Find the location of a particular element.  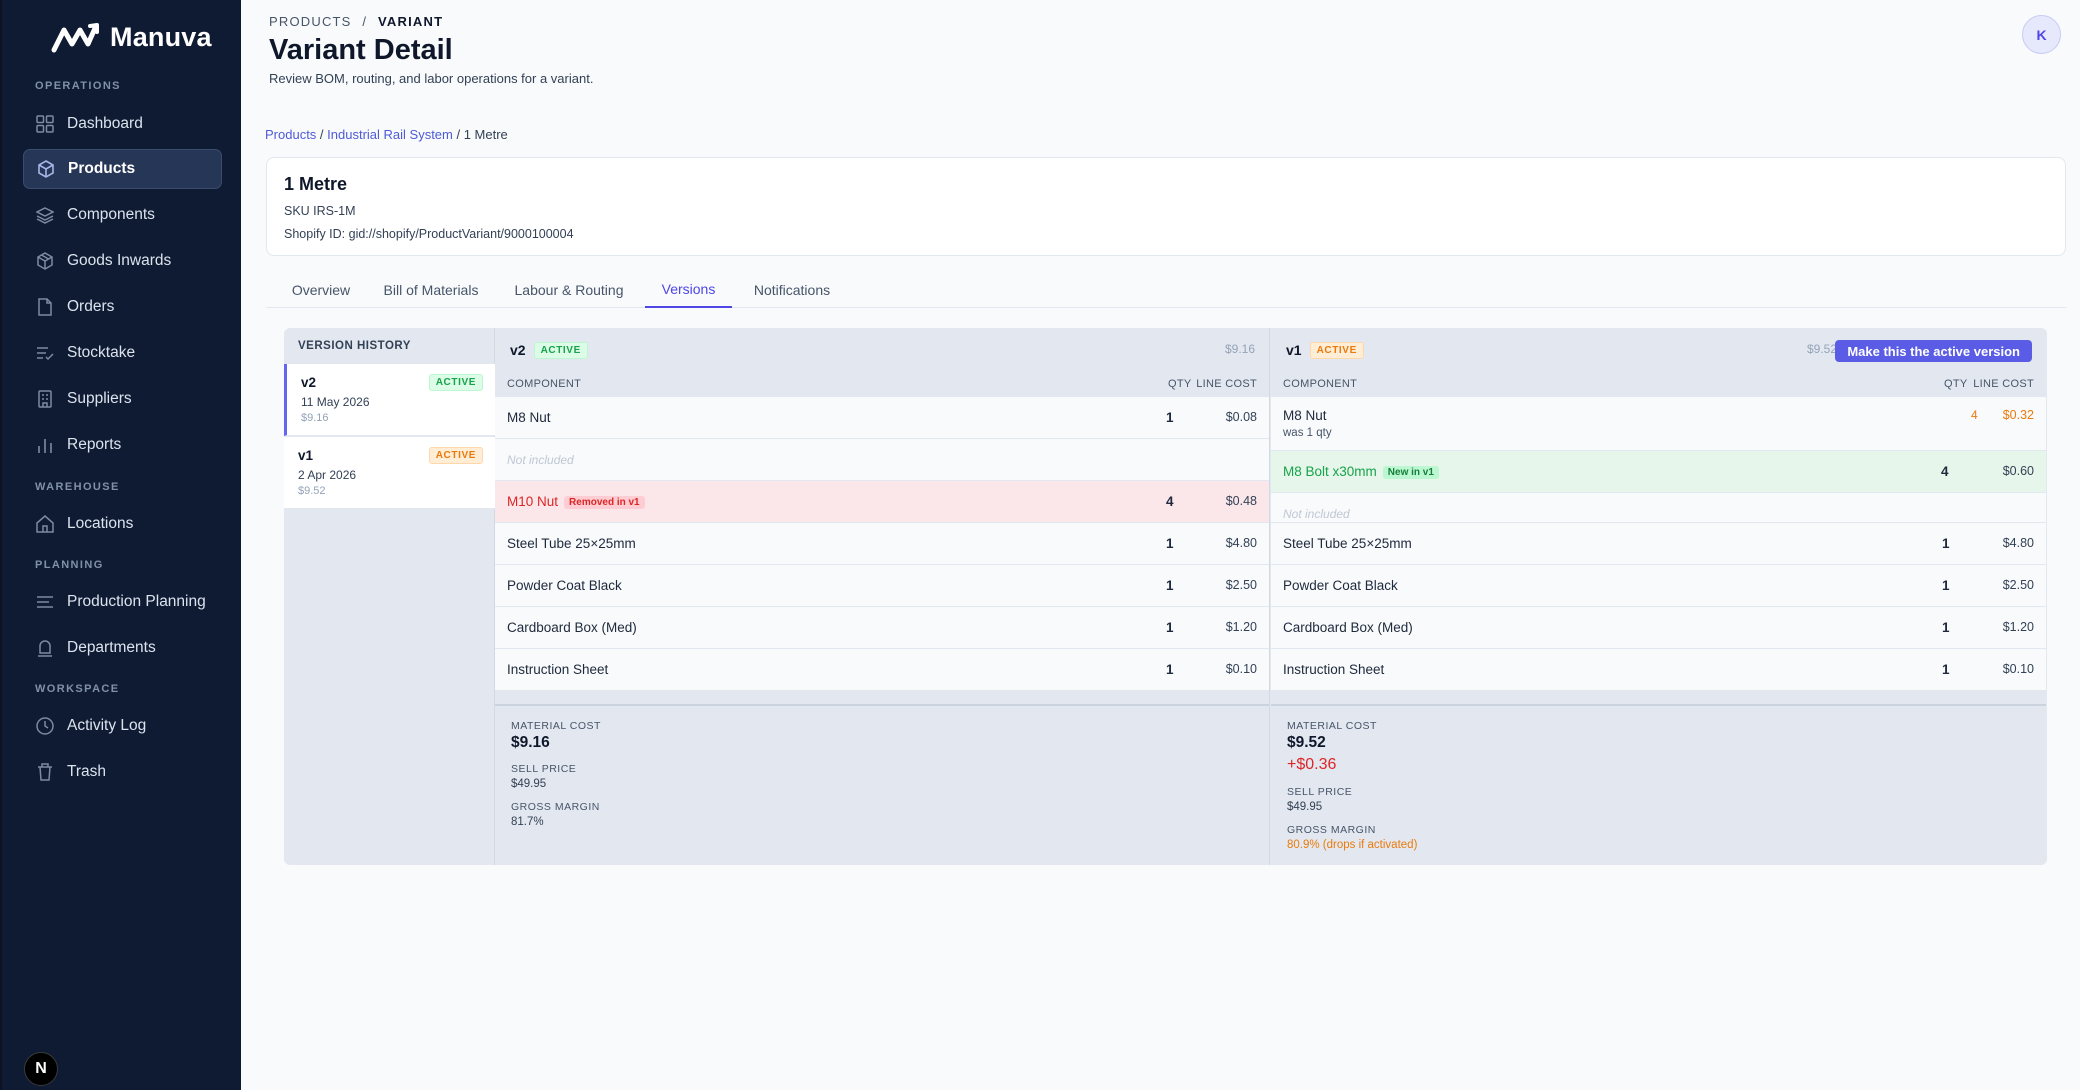

logo-icon is located at coordinates (75, 38).